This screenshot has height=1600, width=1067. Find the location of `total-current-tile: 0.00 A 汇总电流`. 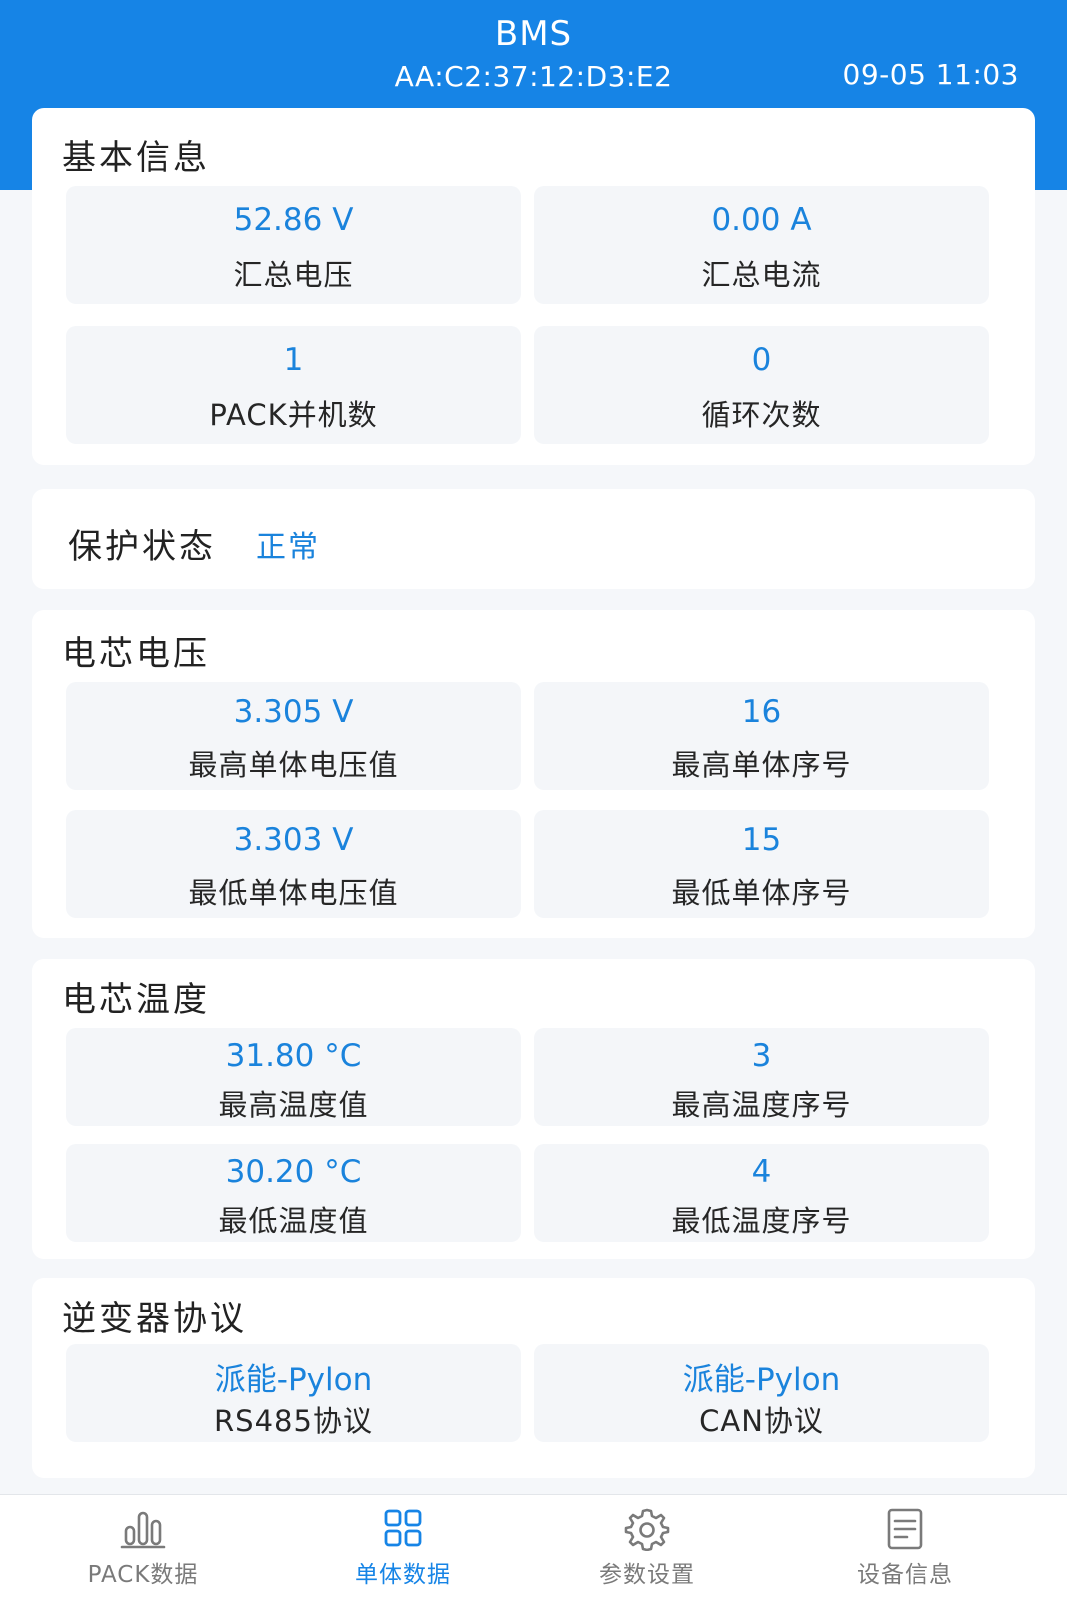

total-current-tile: 0.00 A 汇总电流 is located at coordinates (761, 245).